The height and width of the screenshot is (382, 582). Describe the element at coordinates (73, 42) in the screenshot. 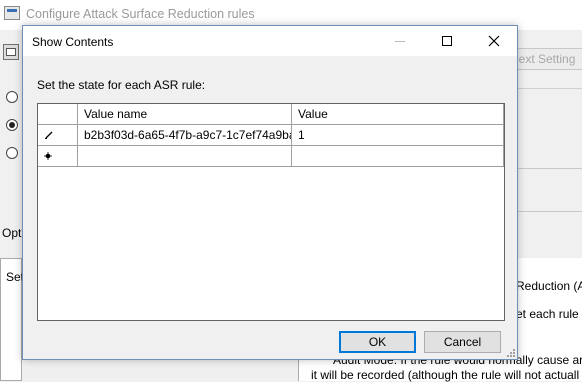

I see `dialog-title: Show Contents` at that location.